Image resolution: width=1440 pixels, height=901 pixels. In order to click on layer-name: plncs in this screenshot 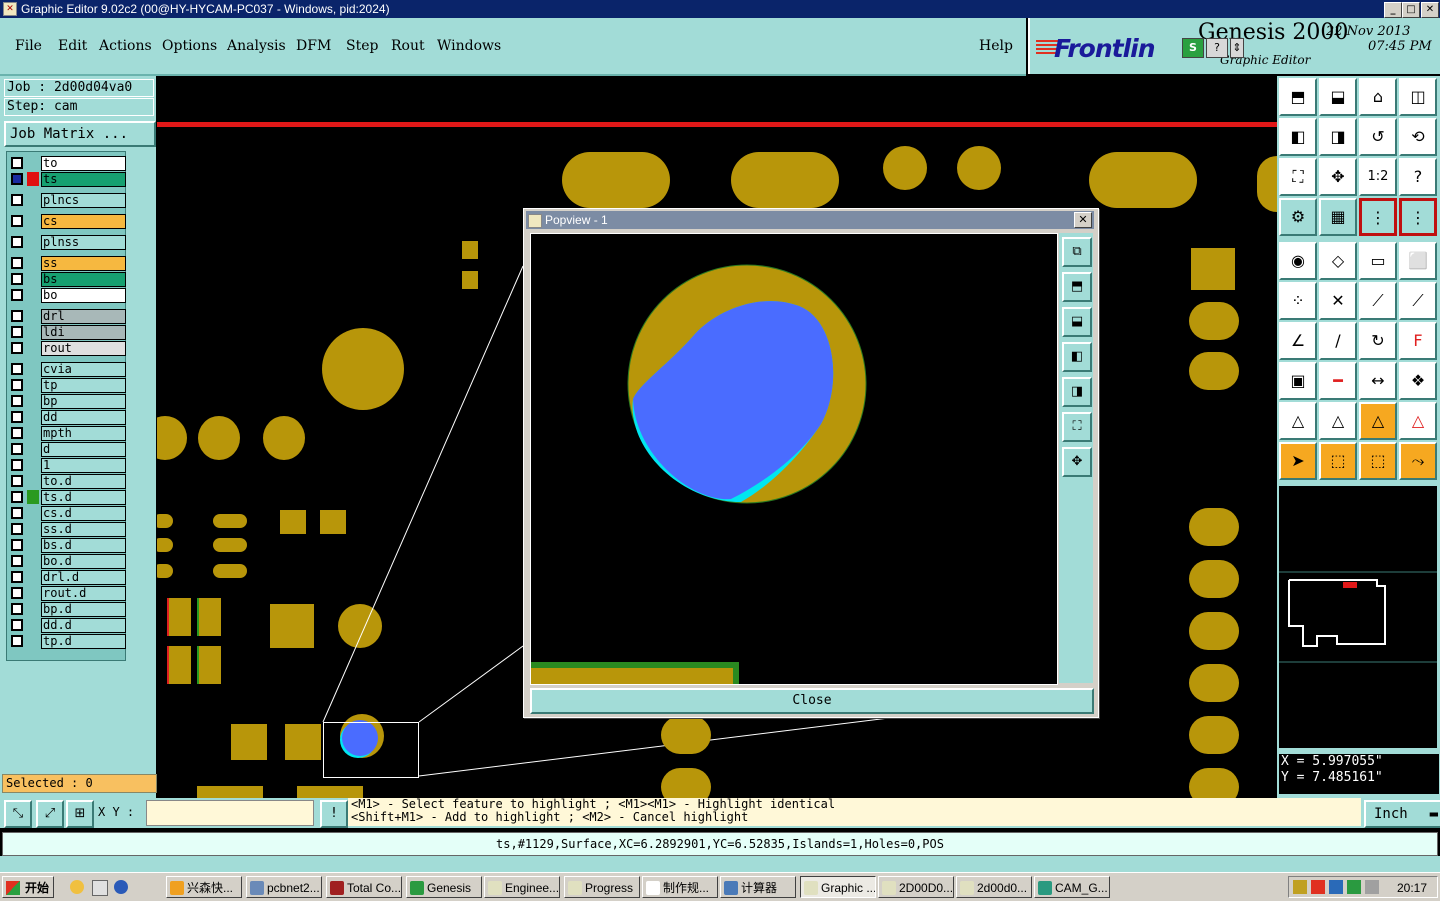, I will do `click(83, 200)`.